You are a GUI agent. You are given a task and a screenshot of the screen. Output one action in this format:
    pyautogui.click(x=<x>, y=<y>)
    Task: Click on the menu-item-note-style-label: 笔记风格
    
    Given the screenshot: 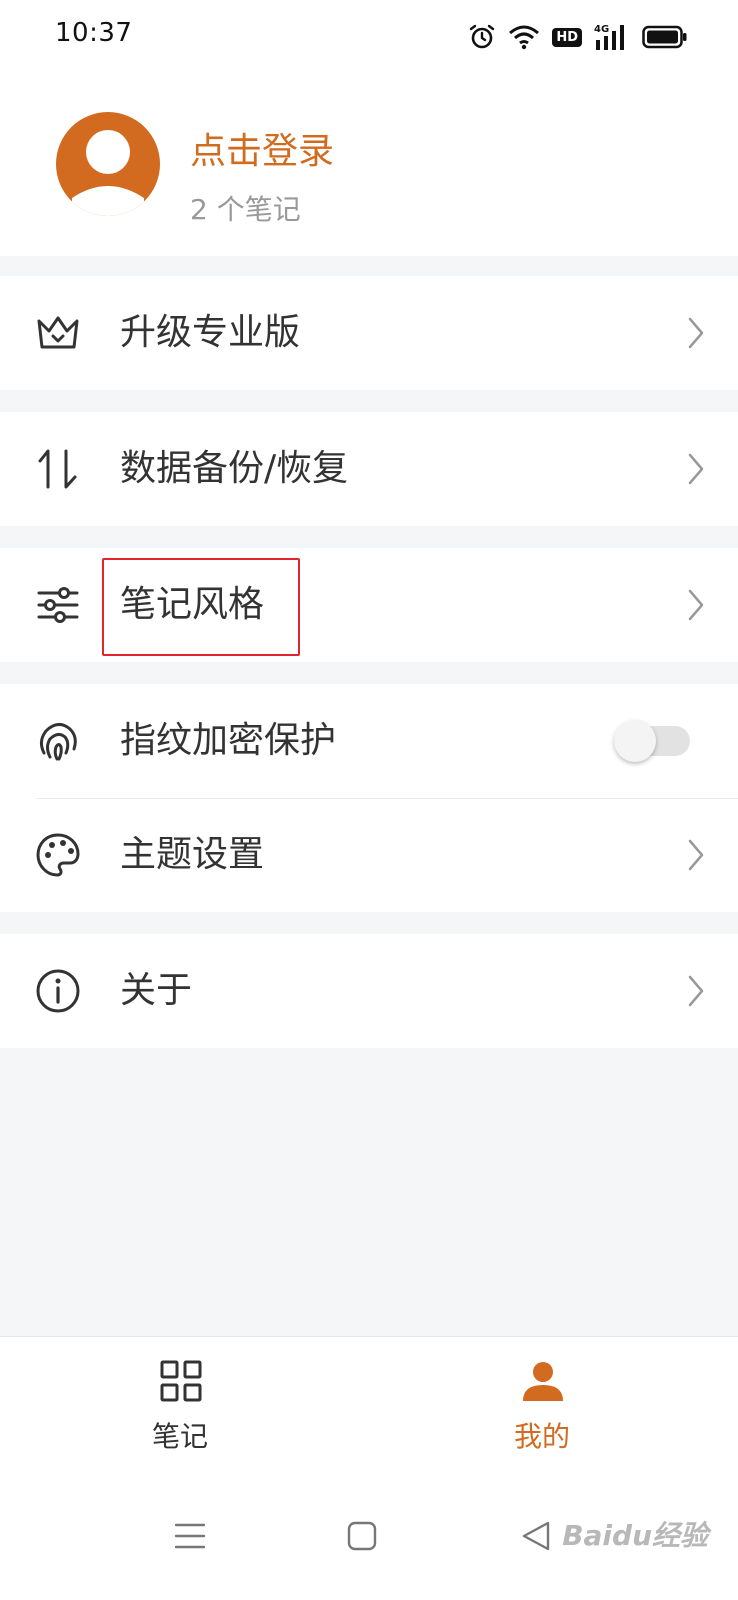 What is the action you would take?
    pyautogui.click(x=192, y=604)
    